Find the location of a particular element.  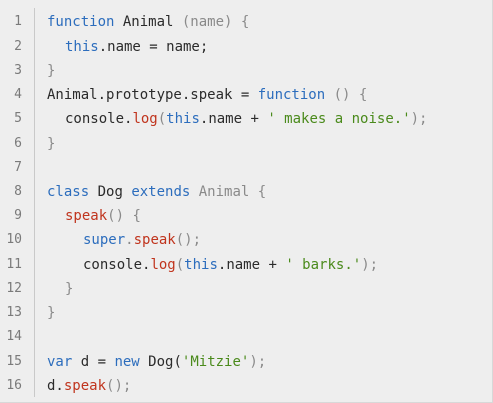

keyword-token: class is located at coordinates (68, 192).